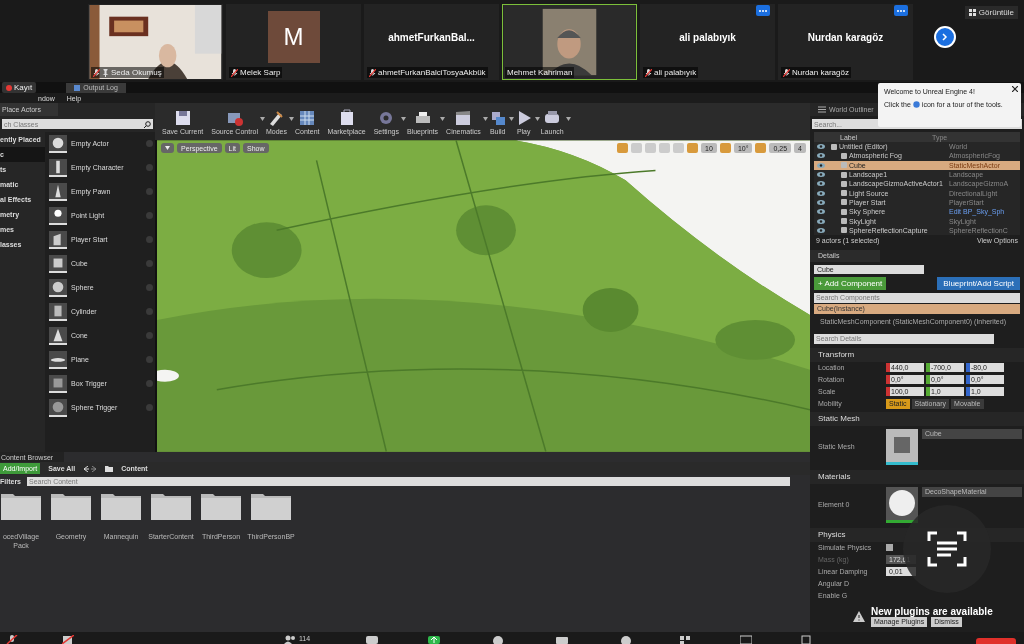  I want to click on list-icon, so click(822, 109).